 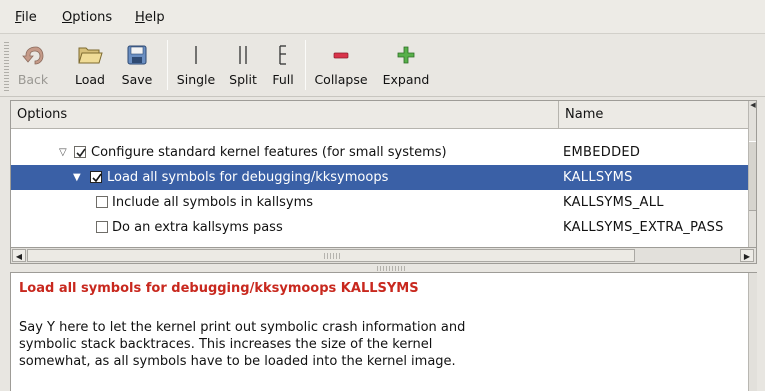 I want to click on tree-header: Options Name, so click(x=379, y=115).